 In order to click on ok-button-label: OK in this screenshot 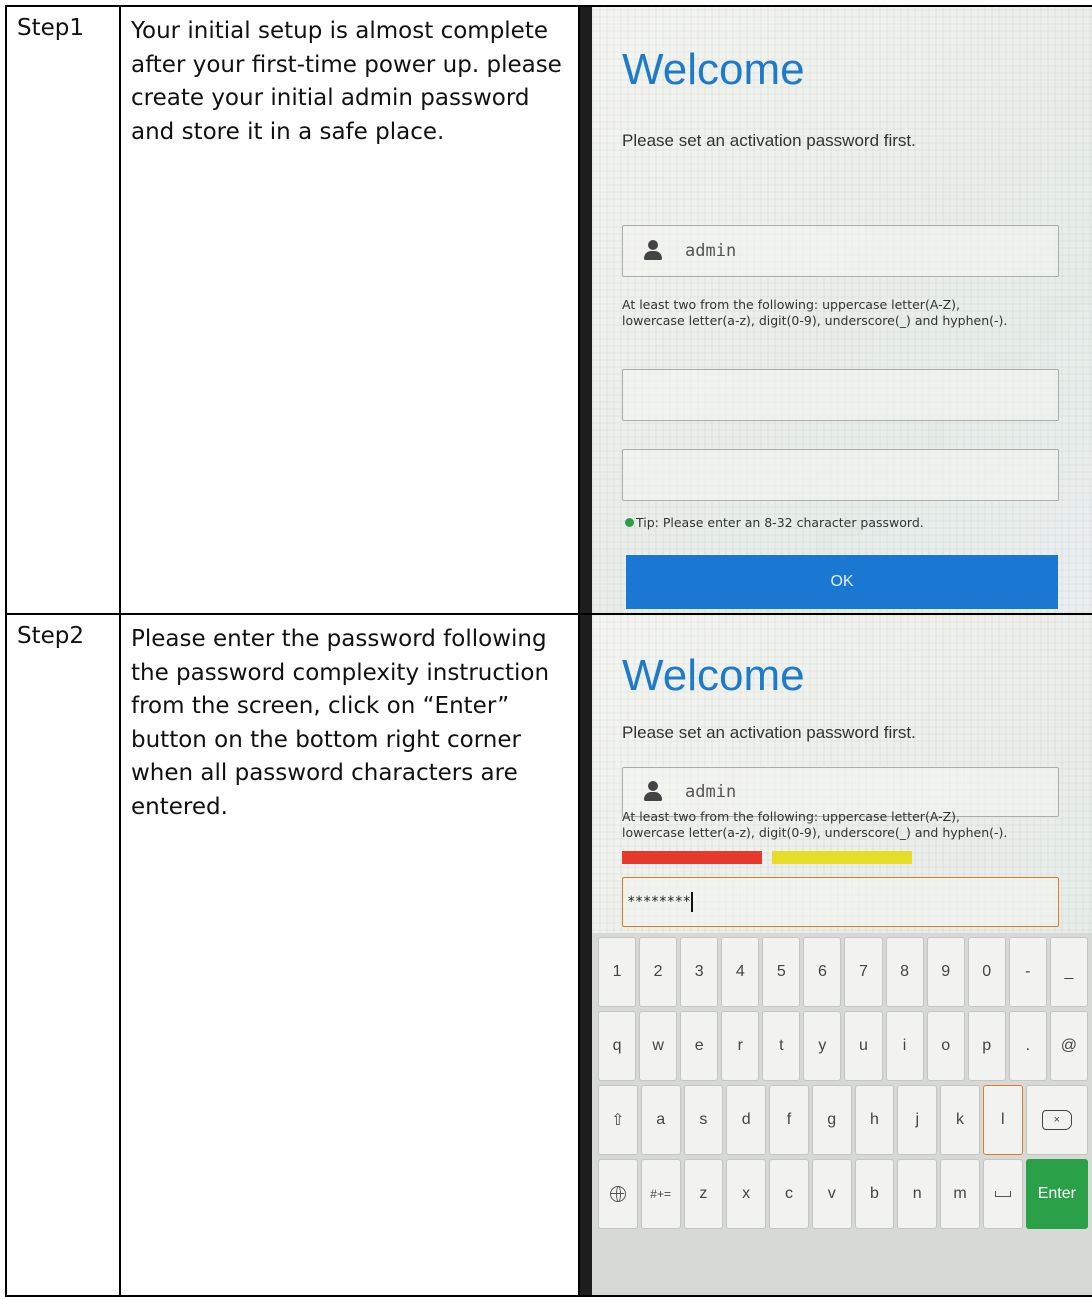, I will do `click(842, 581)`.